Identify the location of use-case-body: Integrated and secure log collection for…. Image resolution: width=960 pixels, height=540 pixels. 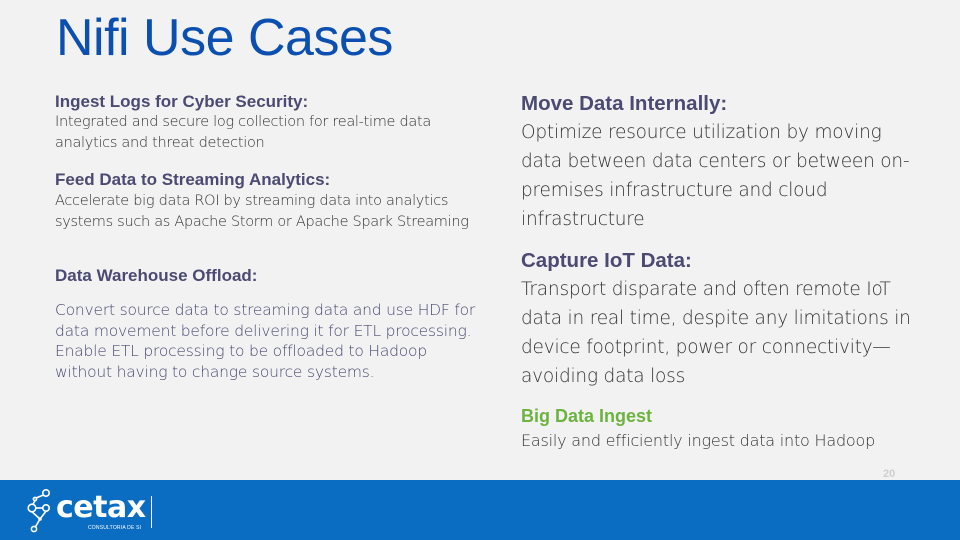
(243, 132).